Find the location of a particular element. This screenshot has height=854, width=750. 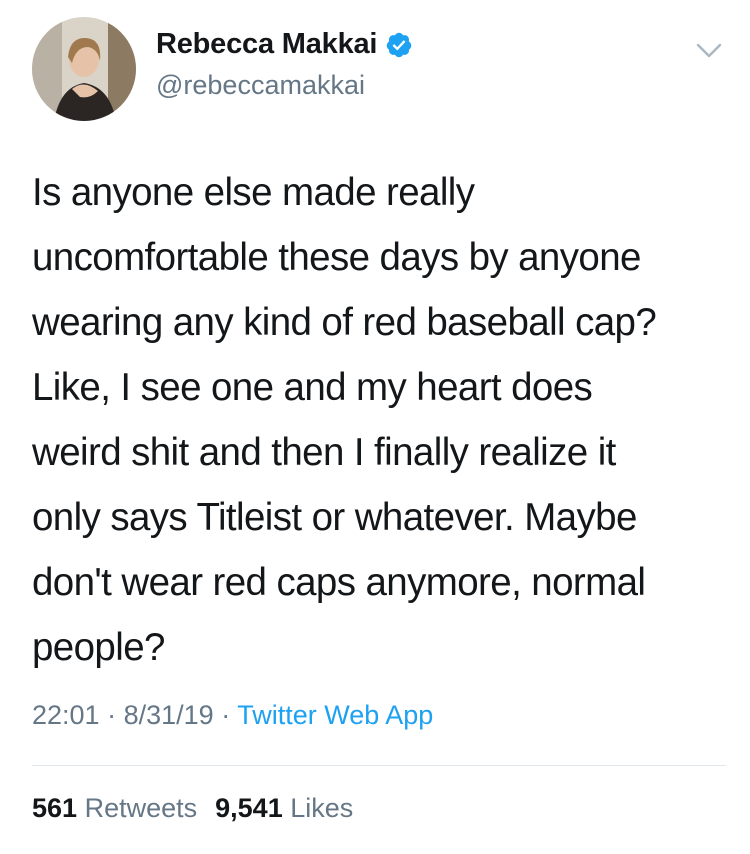

avatar-image is located at coordinates (84, 69).